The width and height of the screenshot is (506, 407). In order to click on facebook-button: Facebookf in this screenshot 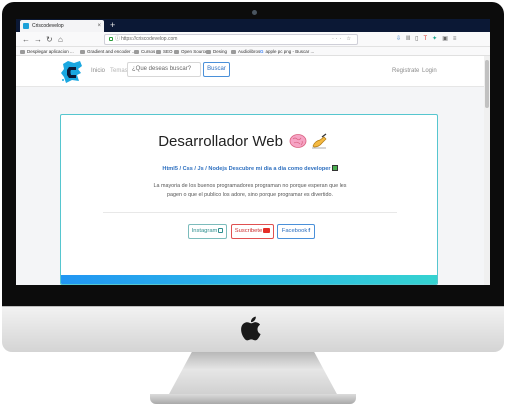, I will do `click(296, 231)`.